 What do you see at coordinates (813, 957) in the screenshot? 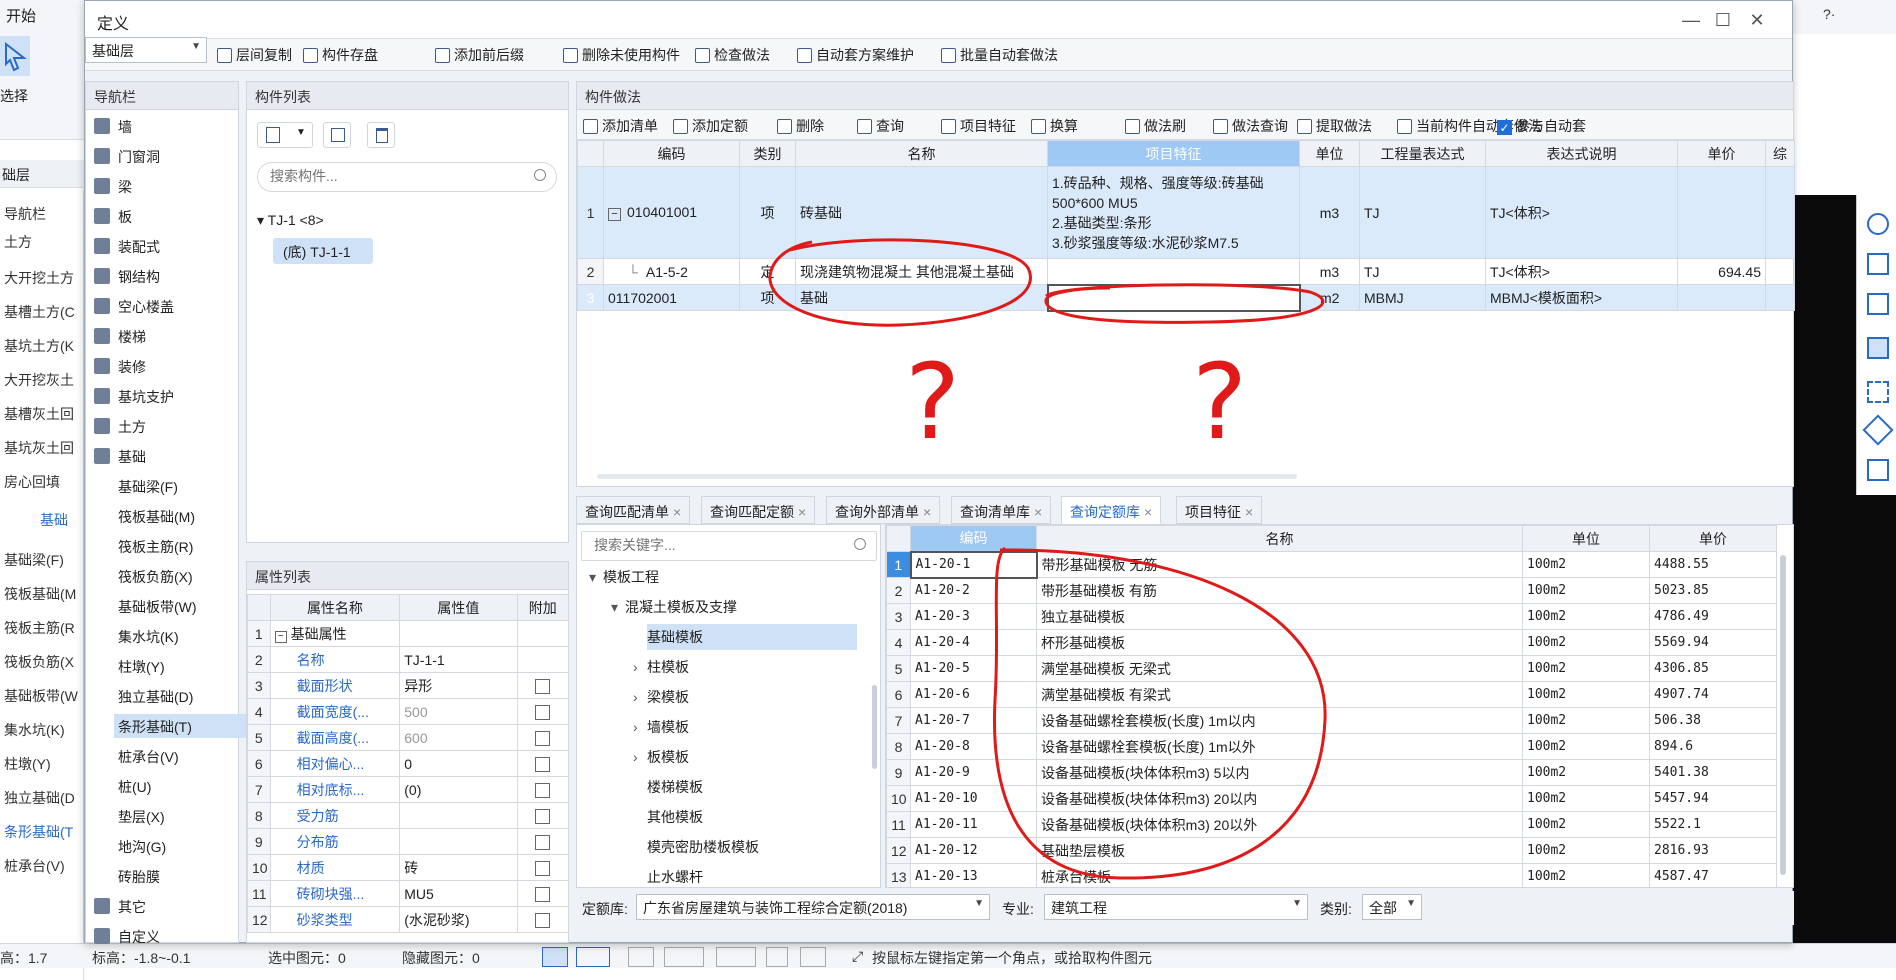
I see `arc-tool-icon` at bounding box center [813, 957].